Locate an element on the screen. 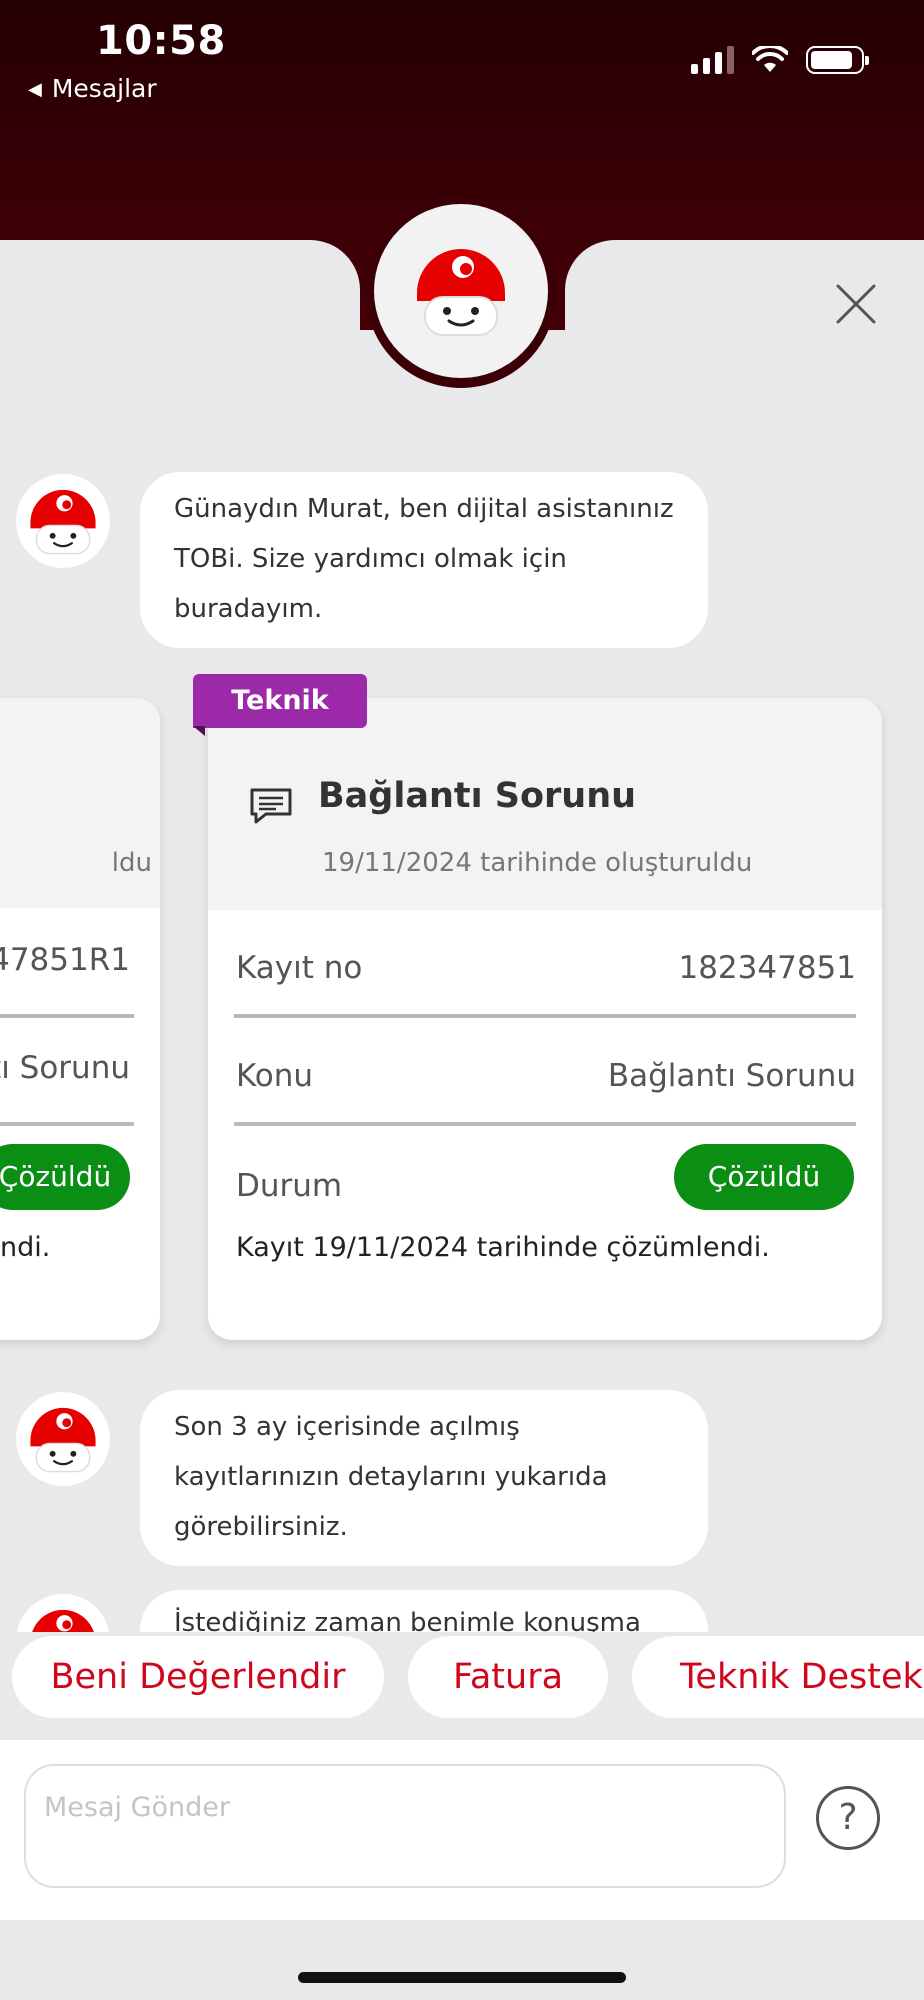 This screenshot has width=924, height=2000. quick-reply-invoice: Fatura is located at coordinates (508, 1677).